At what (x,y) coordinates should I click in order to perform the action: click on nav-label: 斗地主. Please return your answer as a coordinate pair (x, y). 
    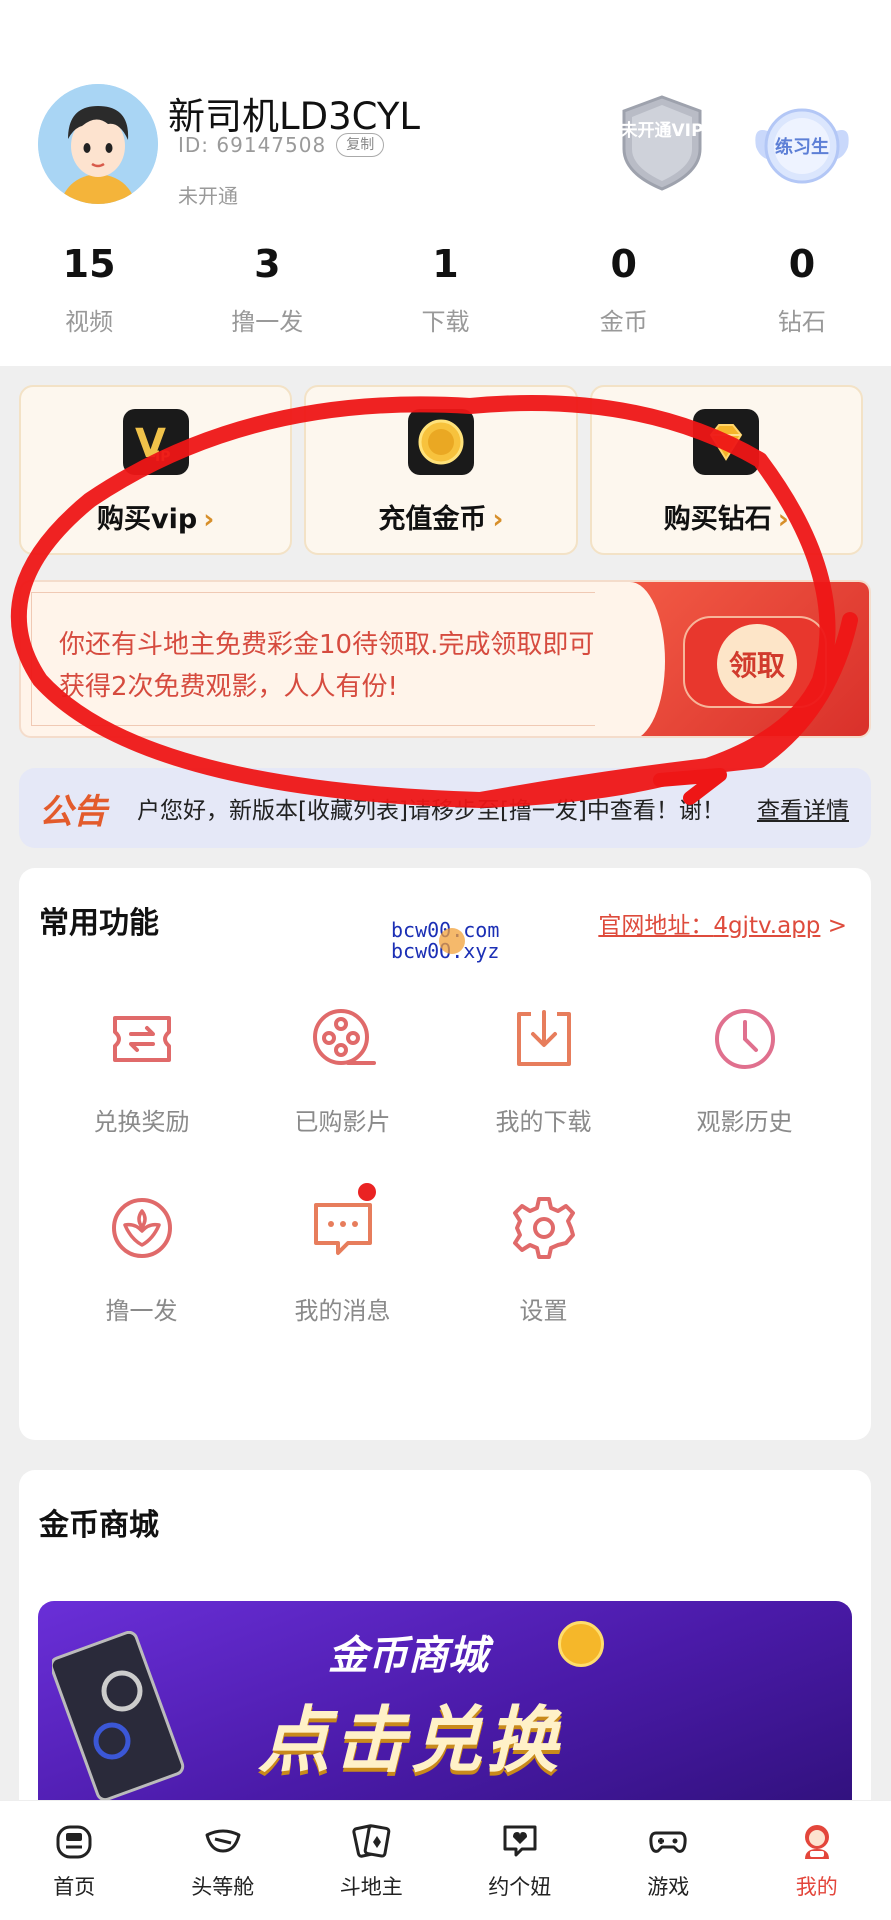
    Looking at the image, I should click on (371, 1887).